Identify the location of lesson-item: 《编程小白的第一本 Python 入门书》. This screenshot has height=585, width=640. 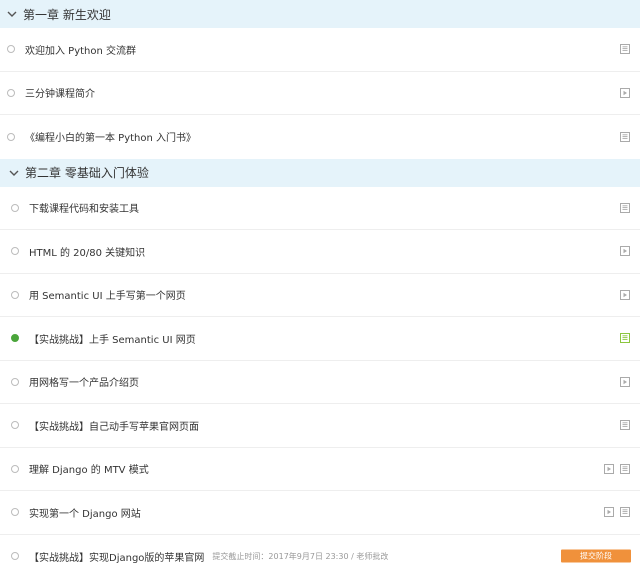
(320, 137).